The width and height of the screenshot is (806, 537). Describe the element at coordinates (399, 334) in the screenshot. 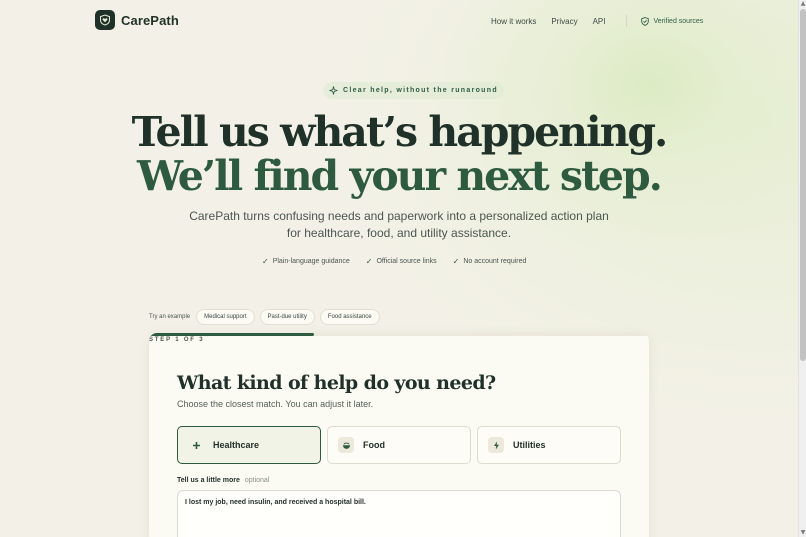

I see `progress-track` at that location.